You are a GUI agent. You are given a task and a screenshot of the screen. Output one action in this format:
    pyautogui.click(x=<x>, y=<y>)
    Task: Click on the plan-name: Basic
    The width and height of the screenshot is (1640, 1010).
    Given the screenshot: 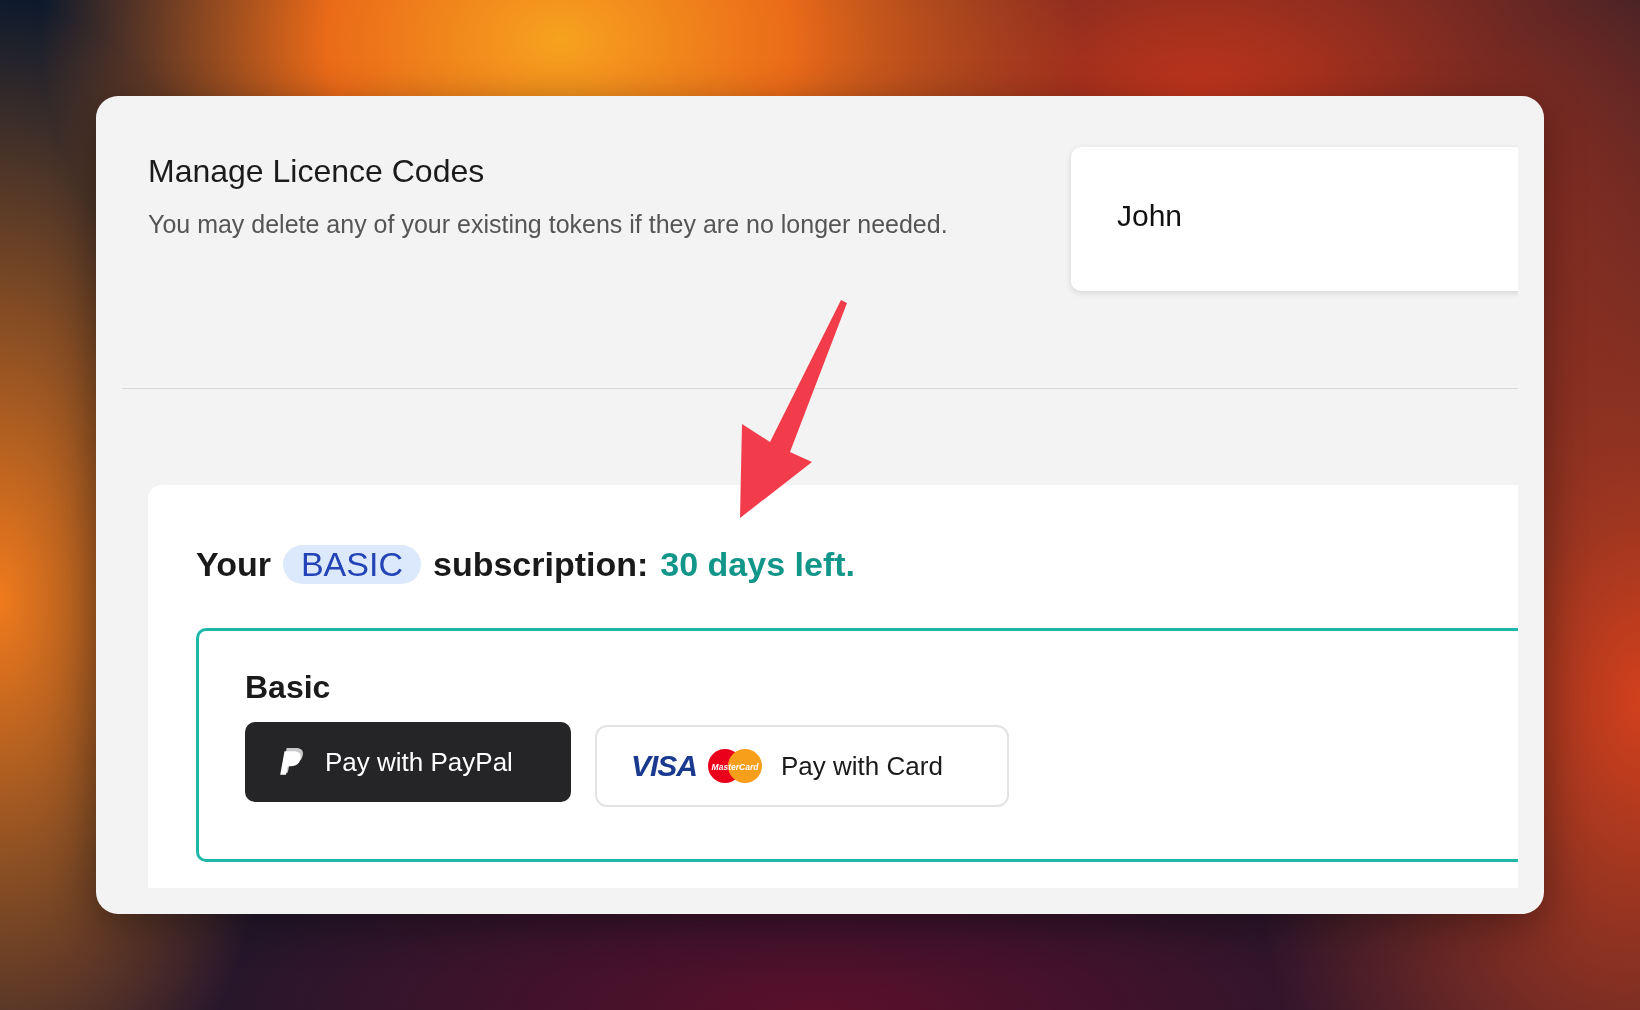 What is the action you would take?
    pyautogui.click(x=288, y=687)
    